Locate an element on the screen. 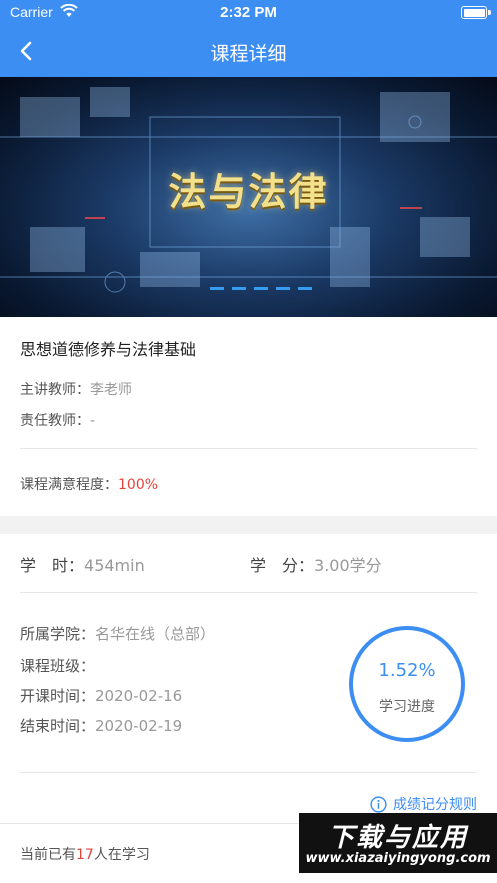 The image size is (497, 883). college-row: 所属学院：名华在线（总部） is located at coordinates (117, 633).